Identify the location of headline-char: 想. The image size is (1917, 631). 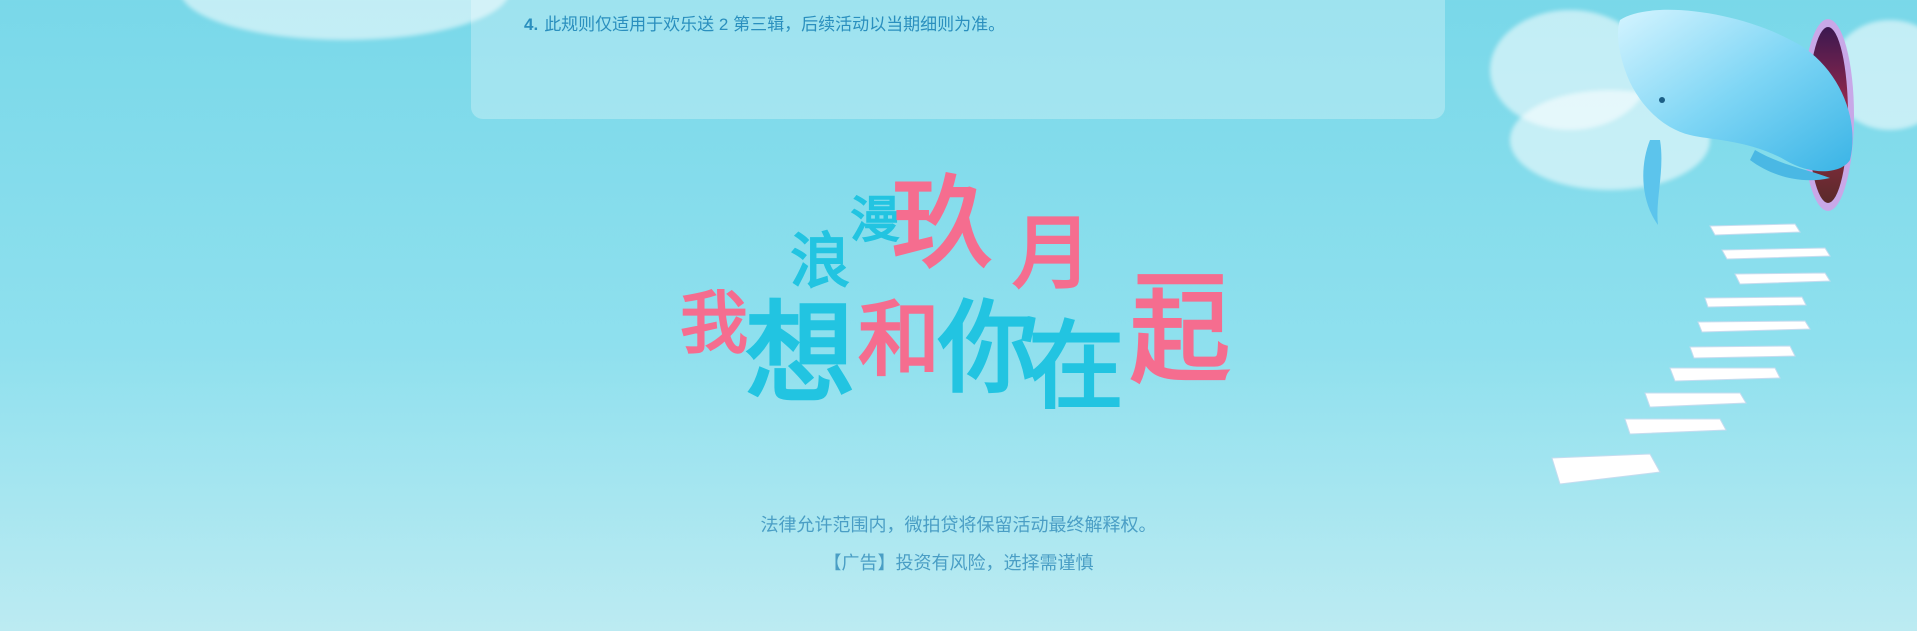
(800, 355).